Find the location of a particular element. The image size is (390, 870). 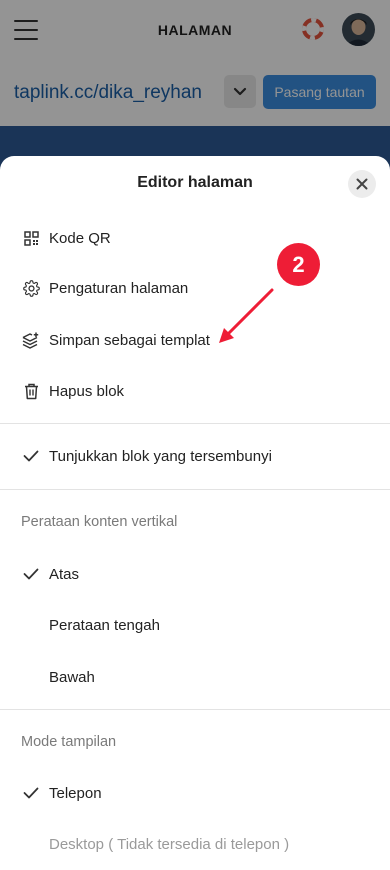

trash-icon is located at coordinates (31, 391).